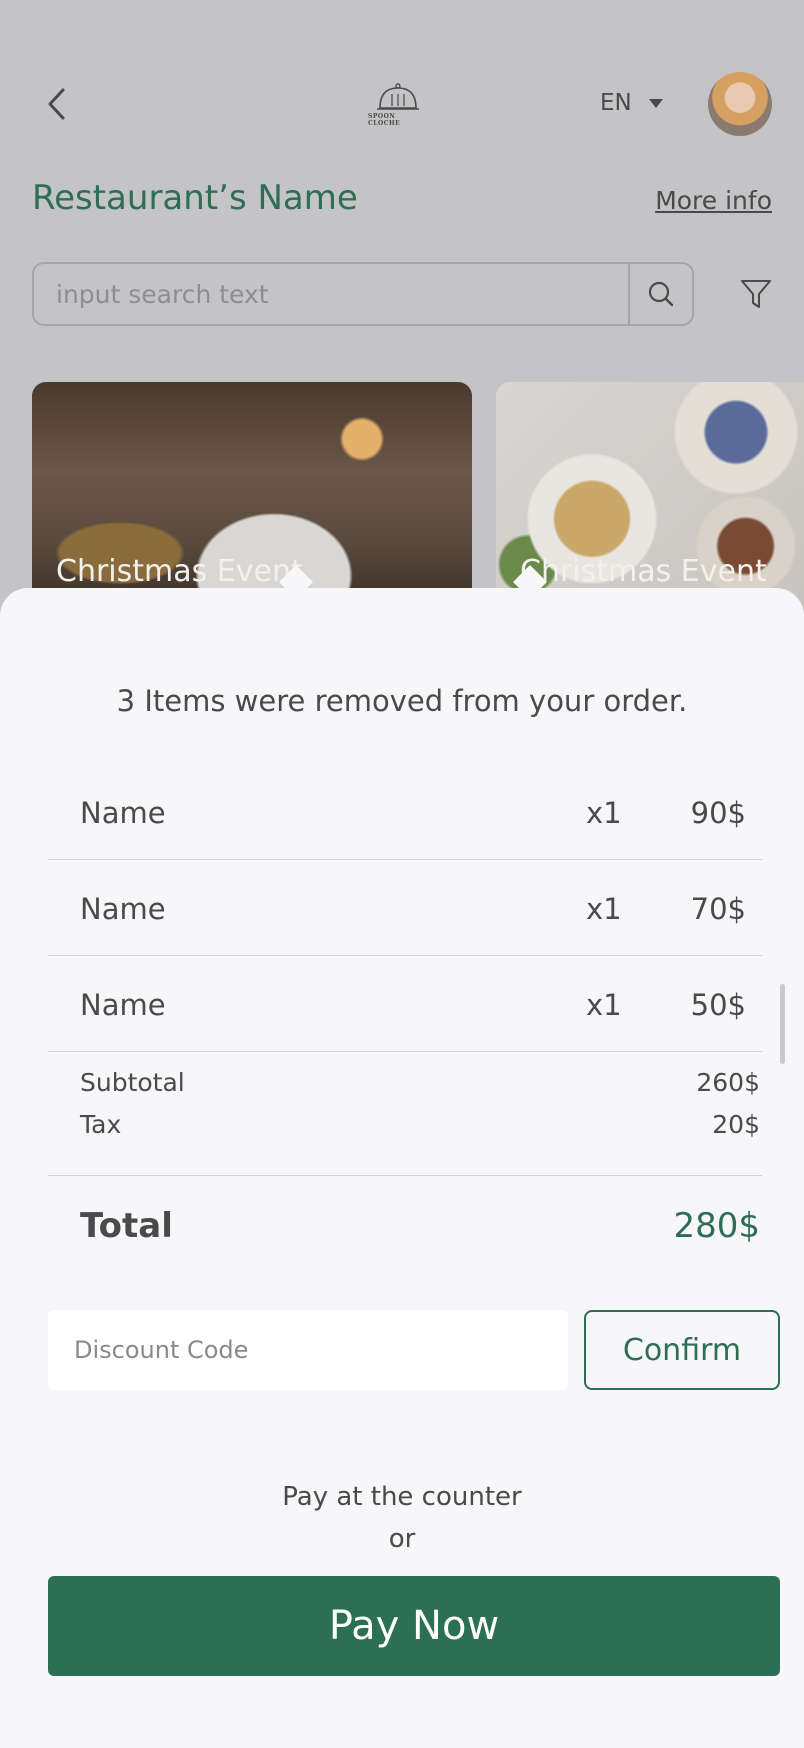  What do you see at coordinates (398, 96) in the screenshot?
I see `cloche-icon` at bounding box center [398, 96].